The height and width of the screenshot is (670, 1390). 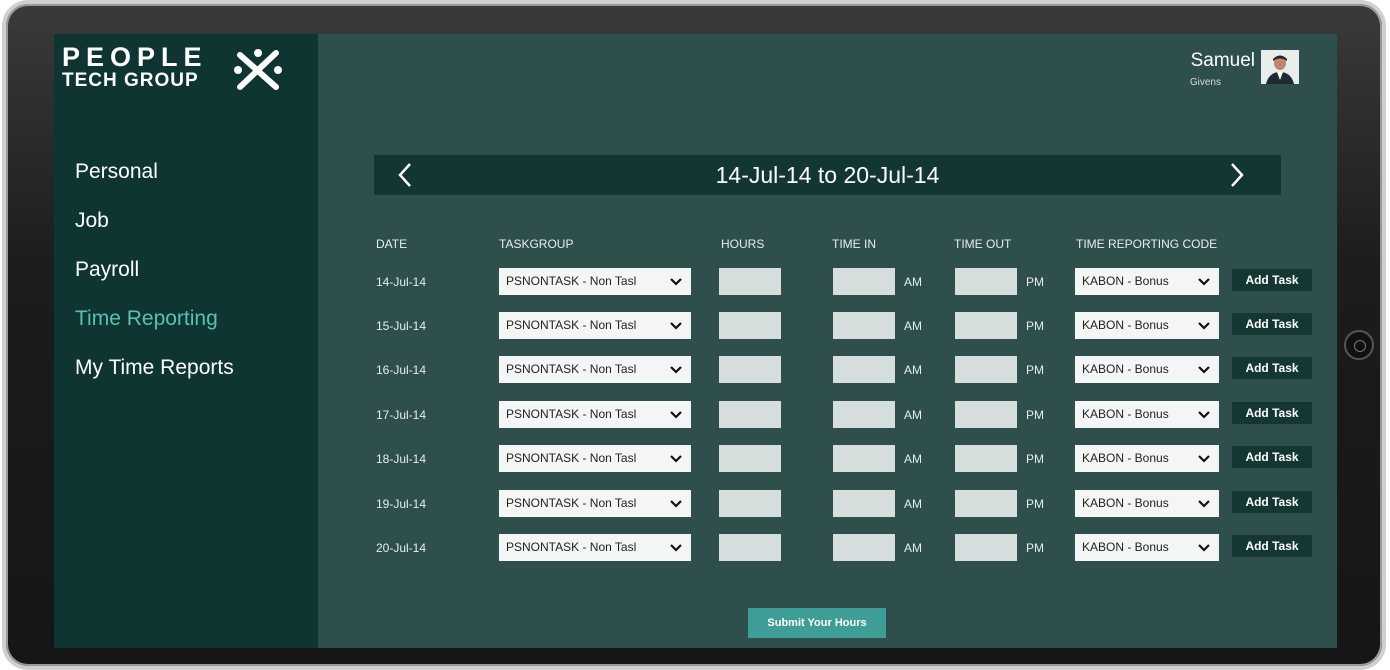 What do you see at coordinates (401, 504) in the screenshot?
I see `row-date: 19-Jul-14` at bounding box center [401, 504].